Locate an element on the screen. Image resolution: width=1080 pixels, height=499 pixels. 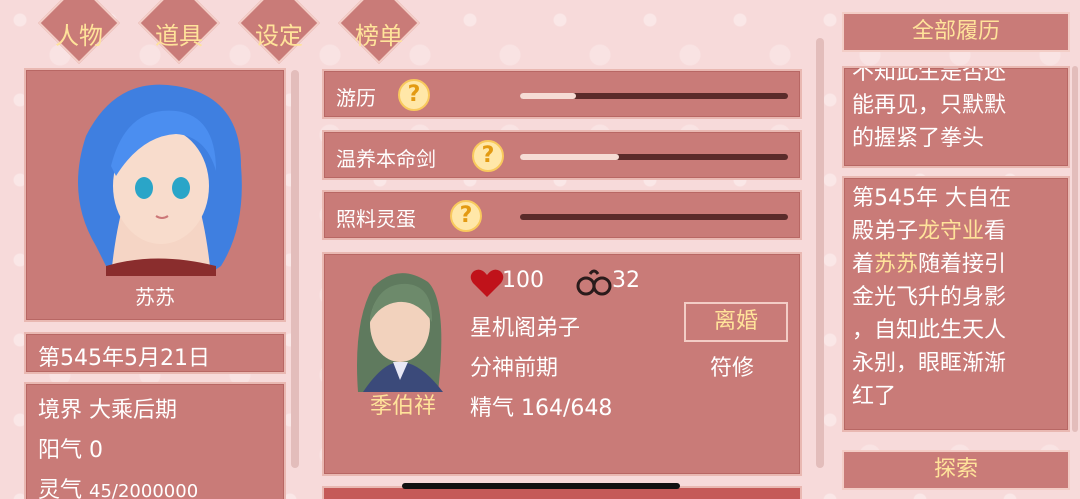
heart-value: 100 is located at coordinates (523, 280).